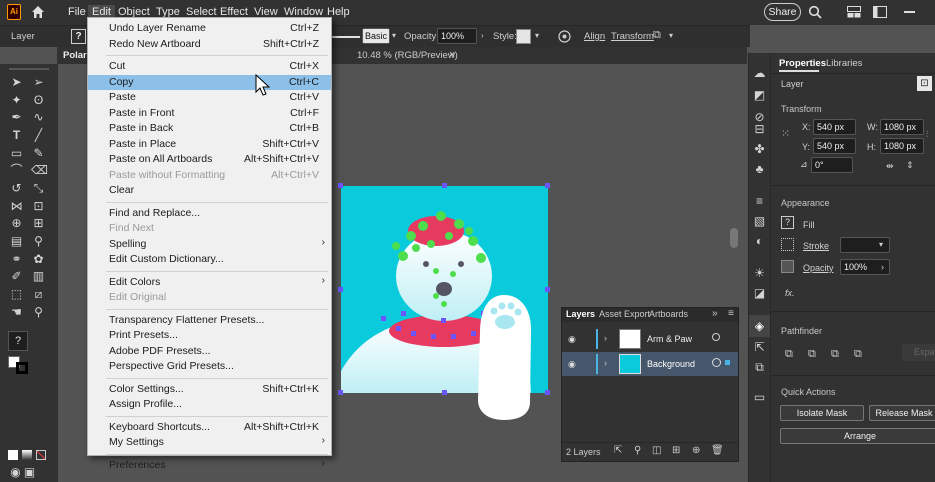 The width and height of the screenshot is (935, 482). Describe the element at coordinates (715, 313) in the screenshot. I see `collapse-panel-icon: »` at that location.